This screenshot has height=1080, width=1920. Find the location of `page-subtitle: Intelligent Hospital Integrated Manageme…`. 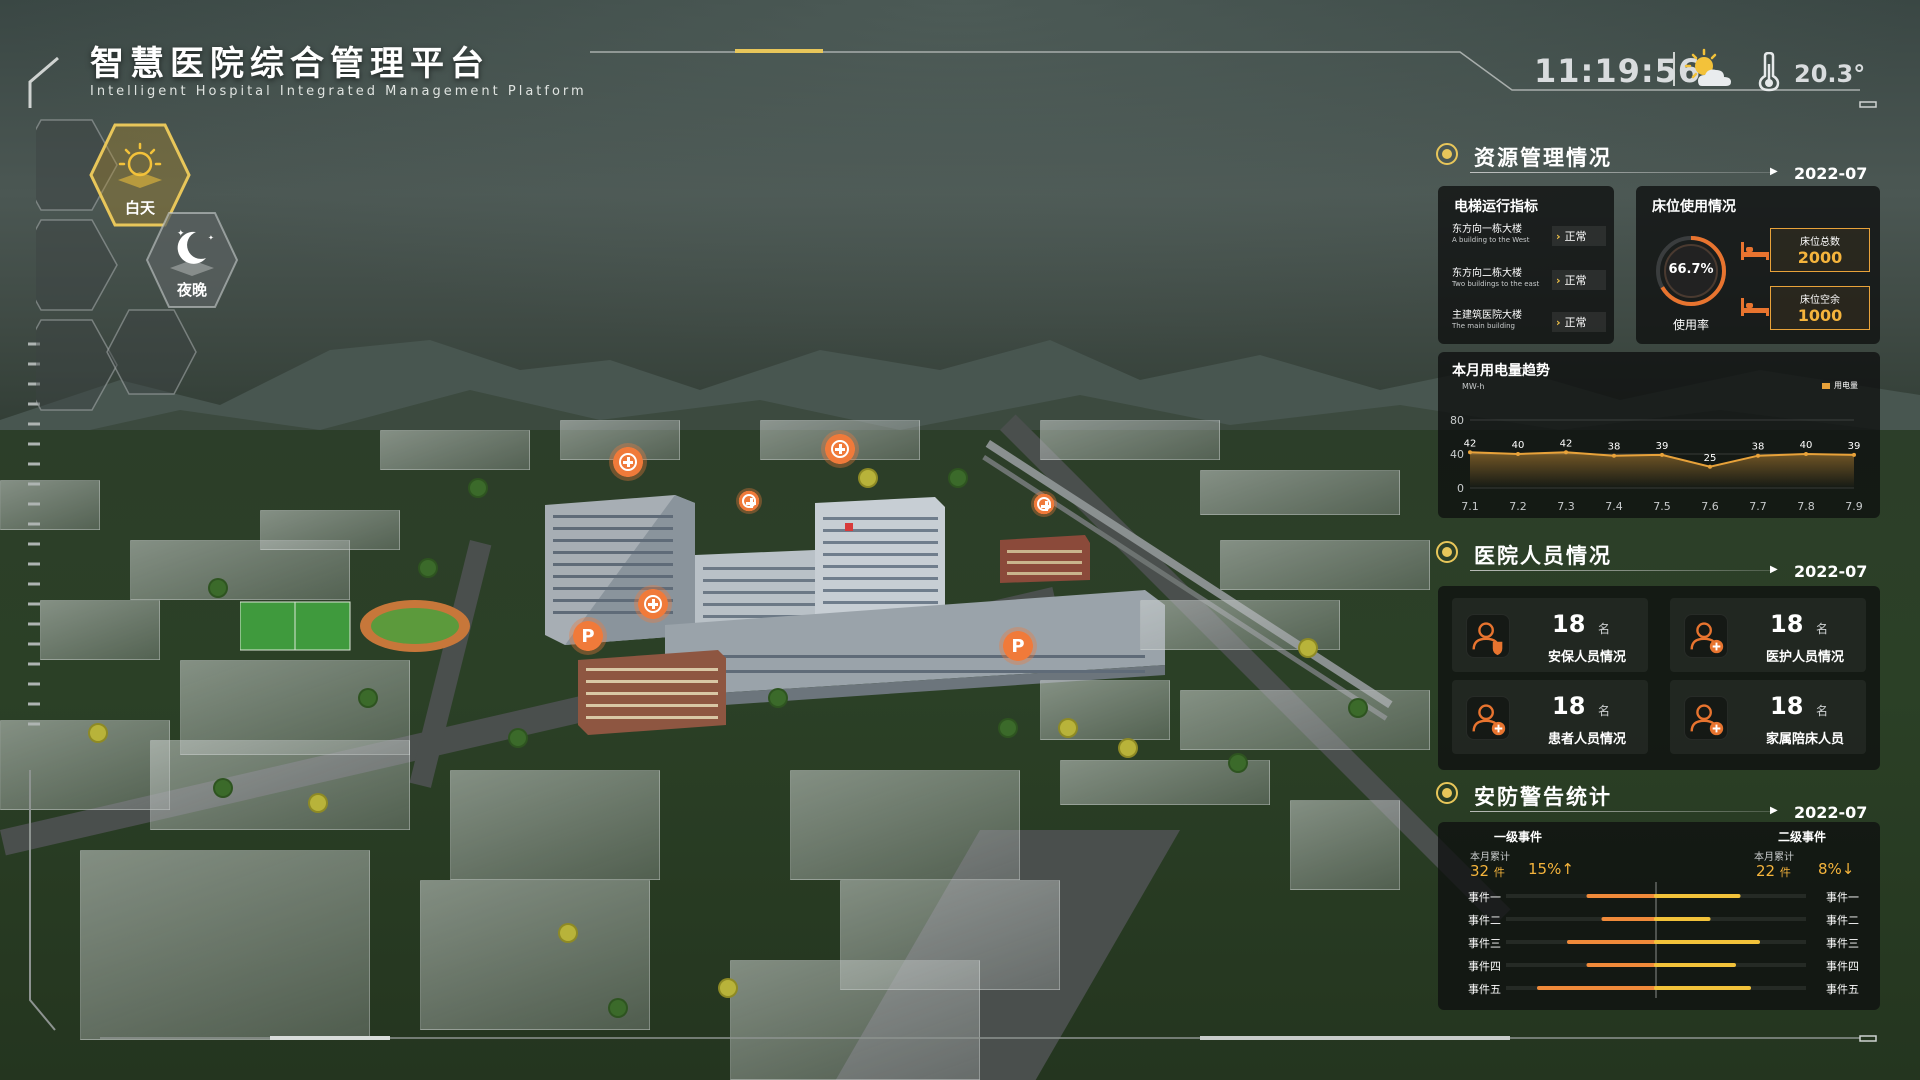

page-subtitle: Intelligent Hospital Integrated Manageme… is located at coordinates (338, 91).